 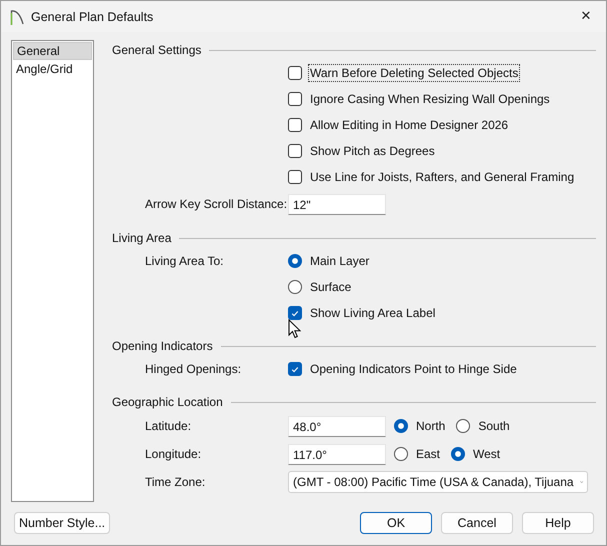 What do you see at coordinates (337, 426) in the screenshot?
I see `input-field: 48.0°` at bounding box center [337, 426].